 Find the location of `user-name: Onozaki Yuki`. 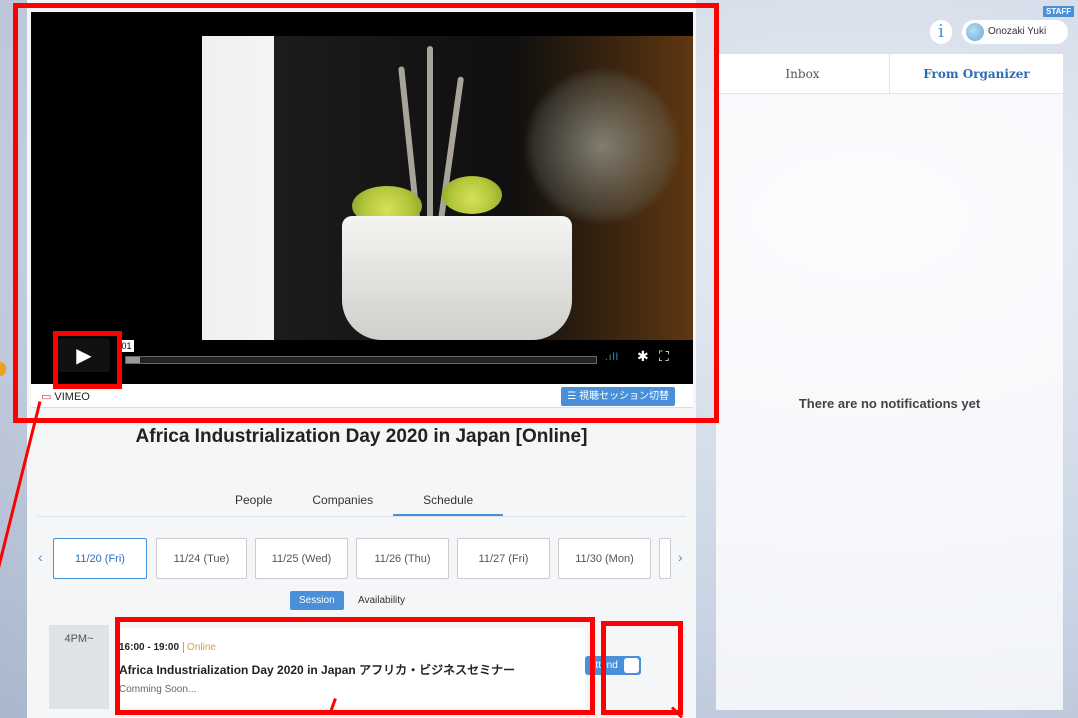

user-name: Onozaki Yuki is located at coordinates (1017, 31).